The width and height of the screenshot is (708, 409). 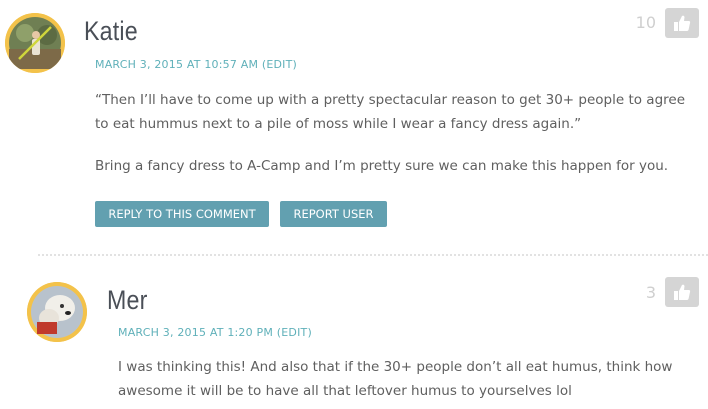 What do you see at coordinates (195, 332) in the screenshot?
I see `comment-date-link: MARCH 3, 2015 AT 1:20 PM` at bounding box center [195, 332].